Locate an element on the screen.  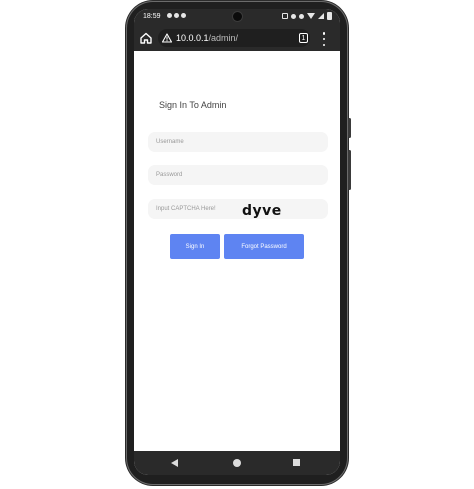
status-time: 18:59 is located at coordinates (152, 16).